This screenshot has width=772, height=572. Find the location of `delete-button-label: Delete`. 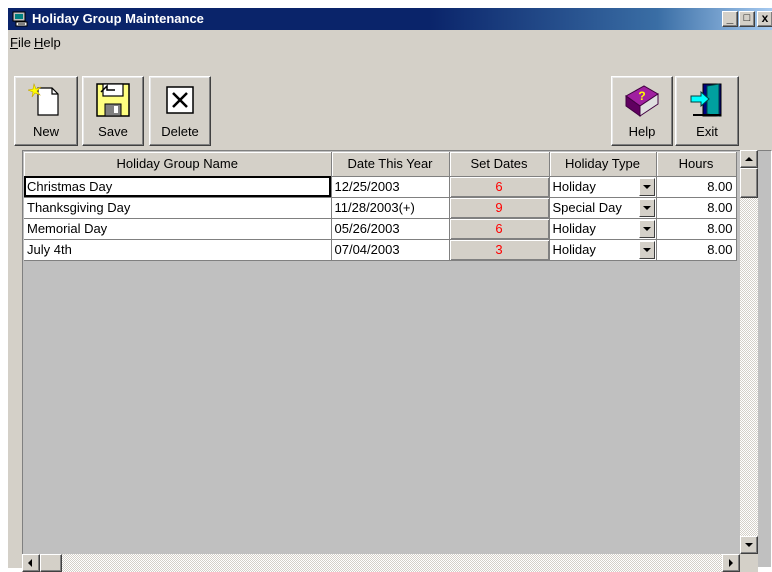

delete-button-label: Delete is located at coordinates (180, 131).